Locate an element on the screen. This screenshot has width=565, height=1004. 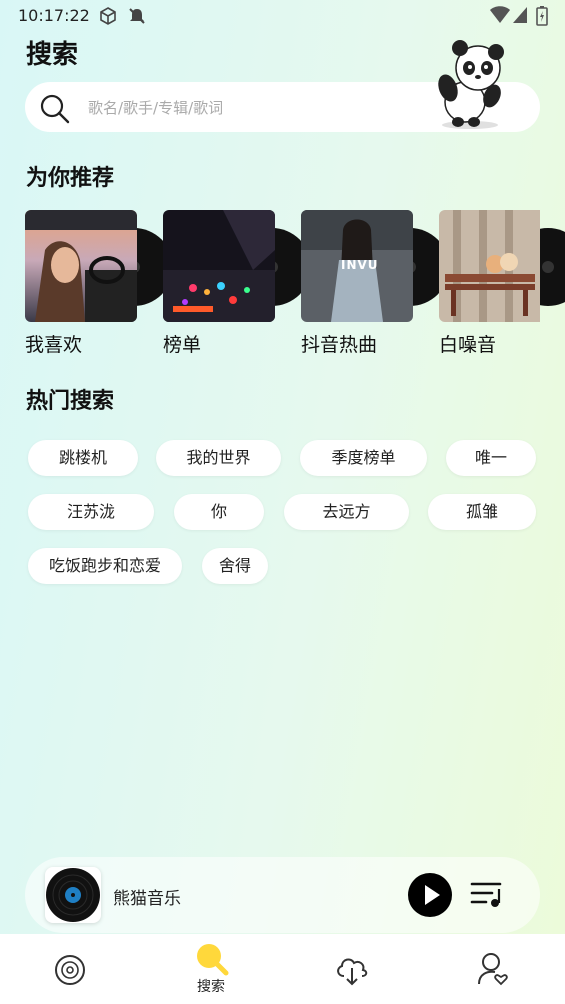
nav-item-download is located at coordinates (352, 969).